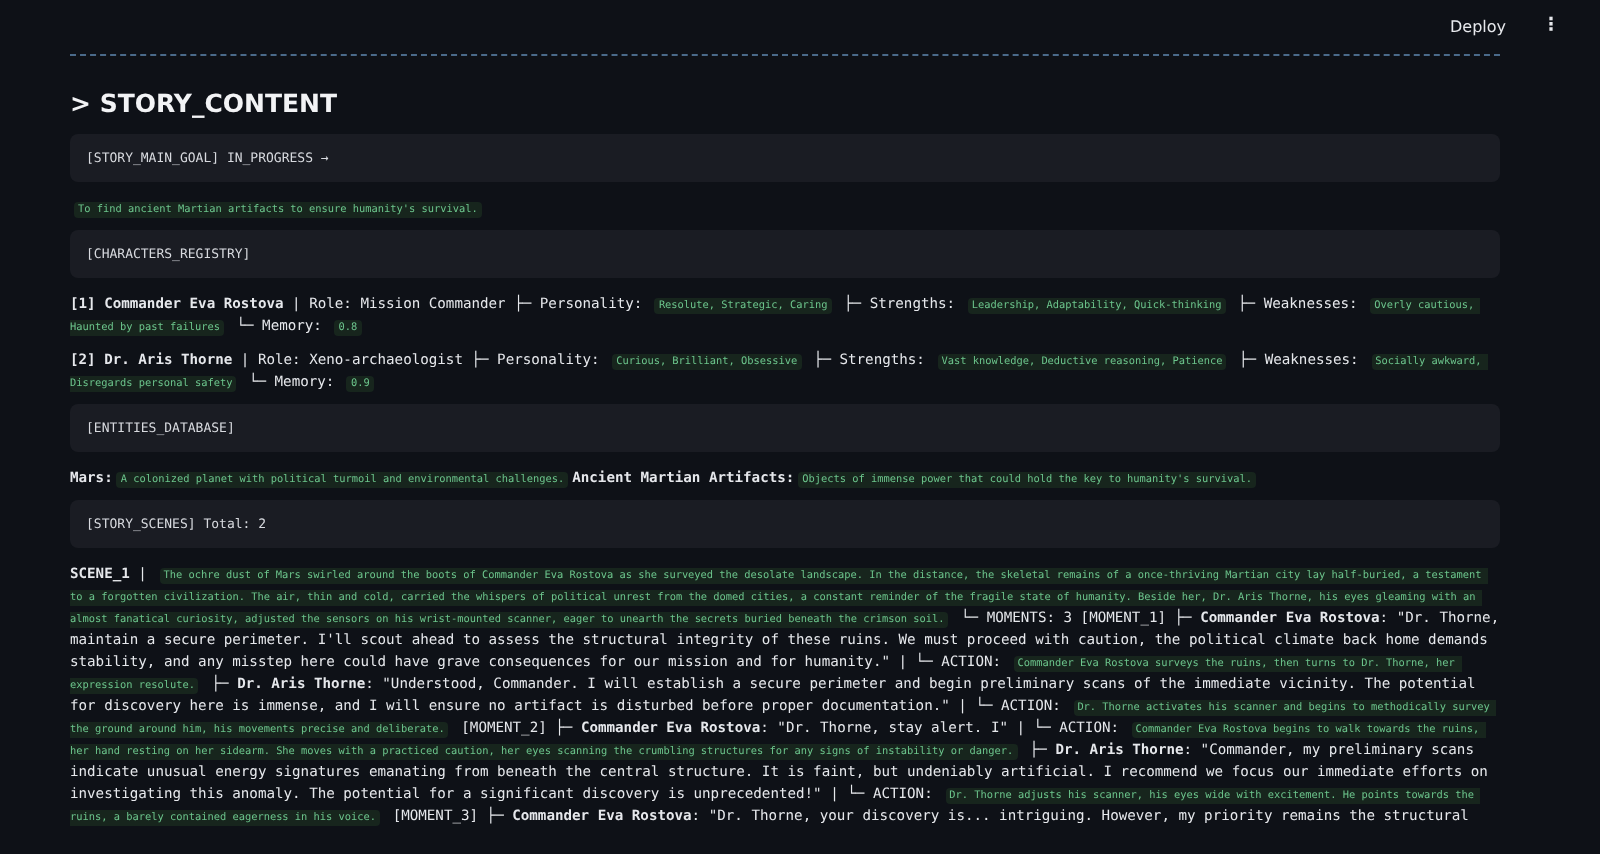 The width and height of the screenshot is (1600, 854). I want to click on menu-icon: ⋮, so click(1551, 26).